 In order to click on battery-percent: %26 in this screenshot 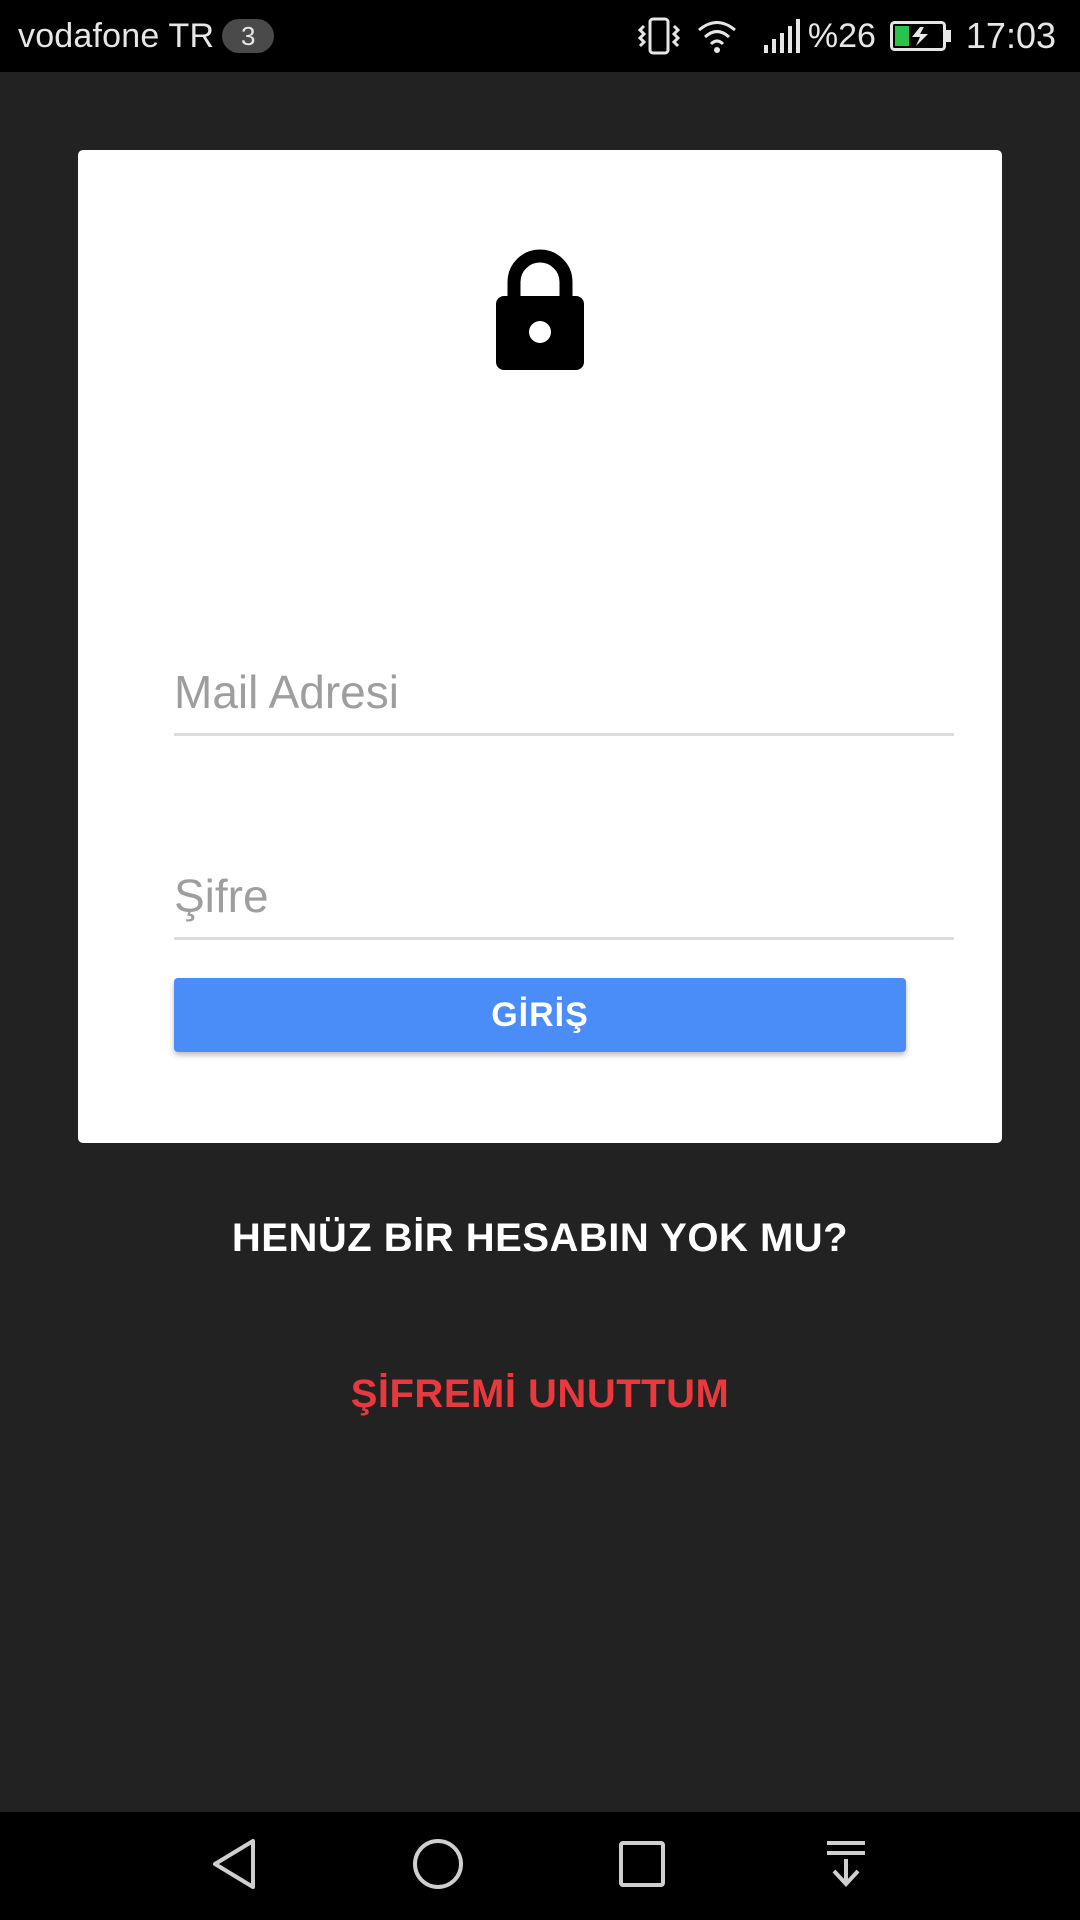, I will do `click(841, 35)`.